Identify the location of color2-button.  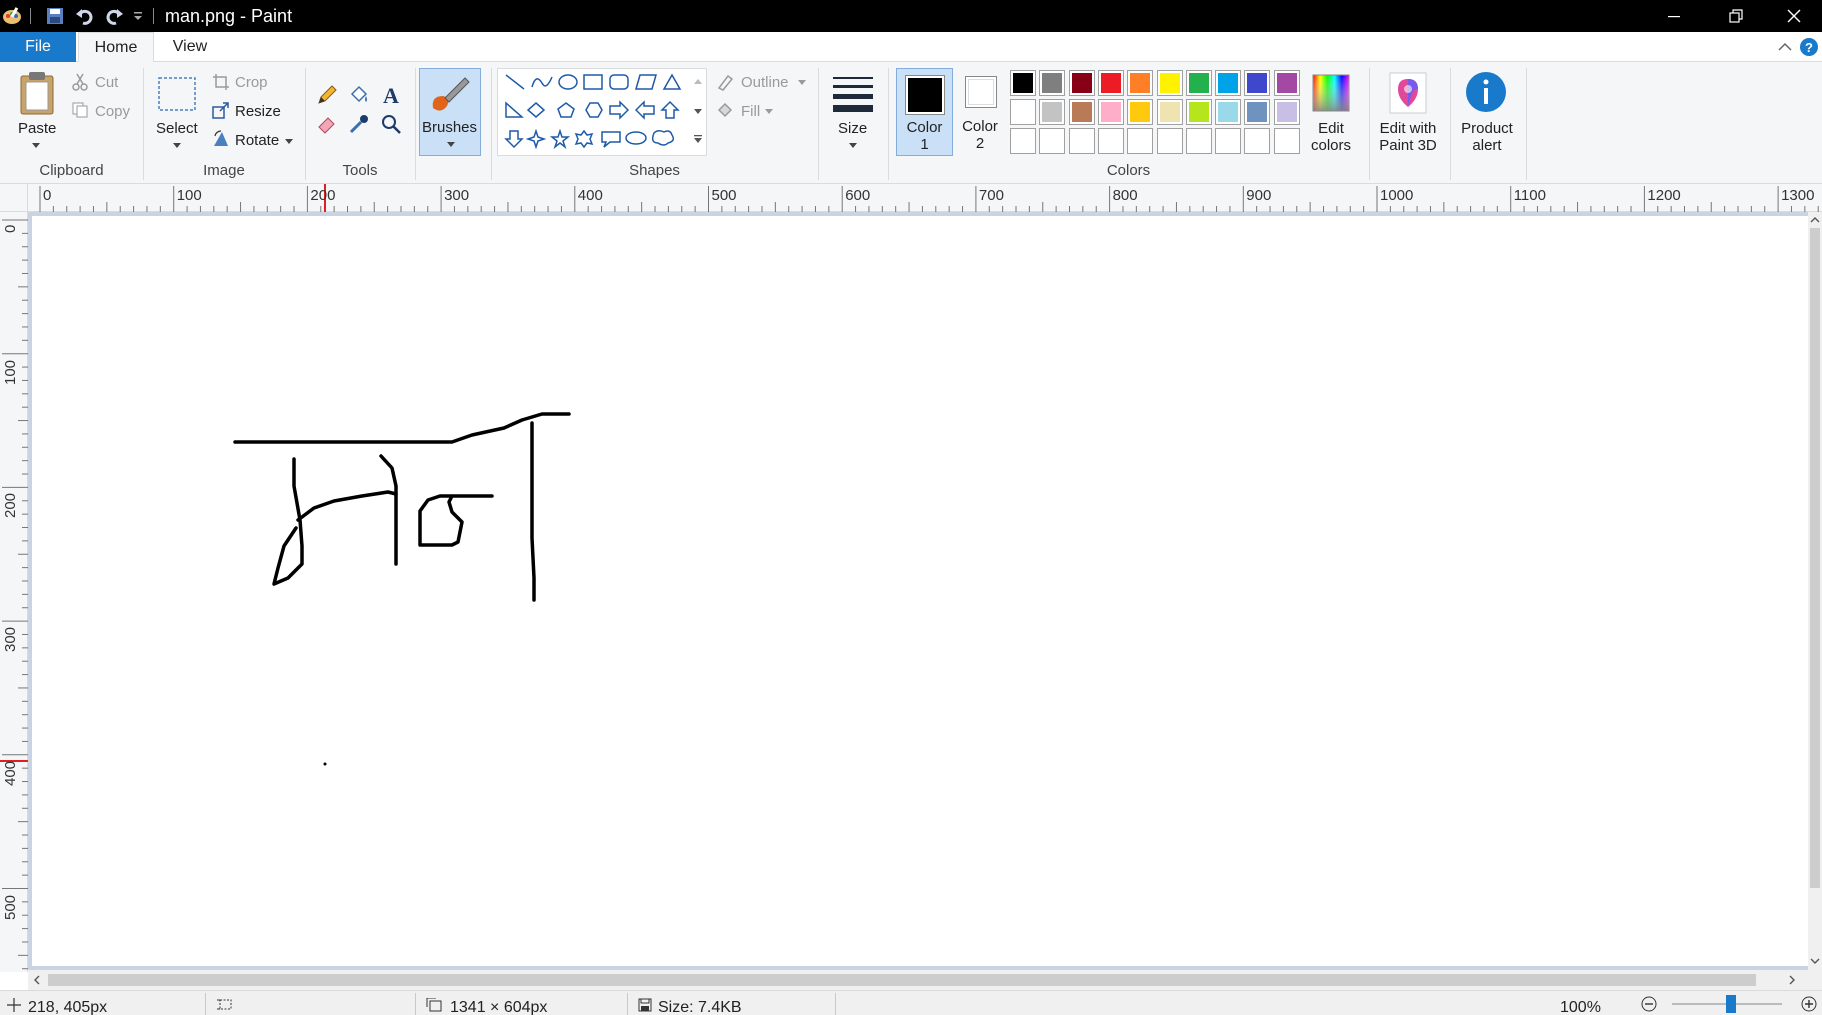
(981, 92).